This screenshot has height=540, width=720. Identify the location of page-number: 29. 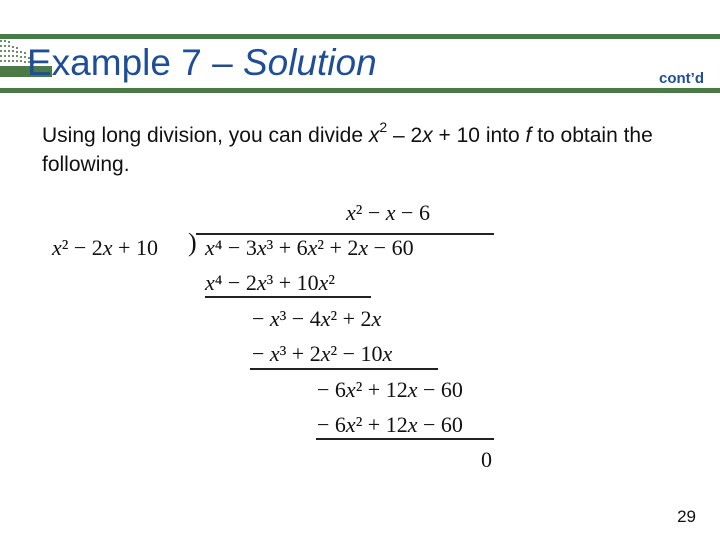
(686, 516).